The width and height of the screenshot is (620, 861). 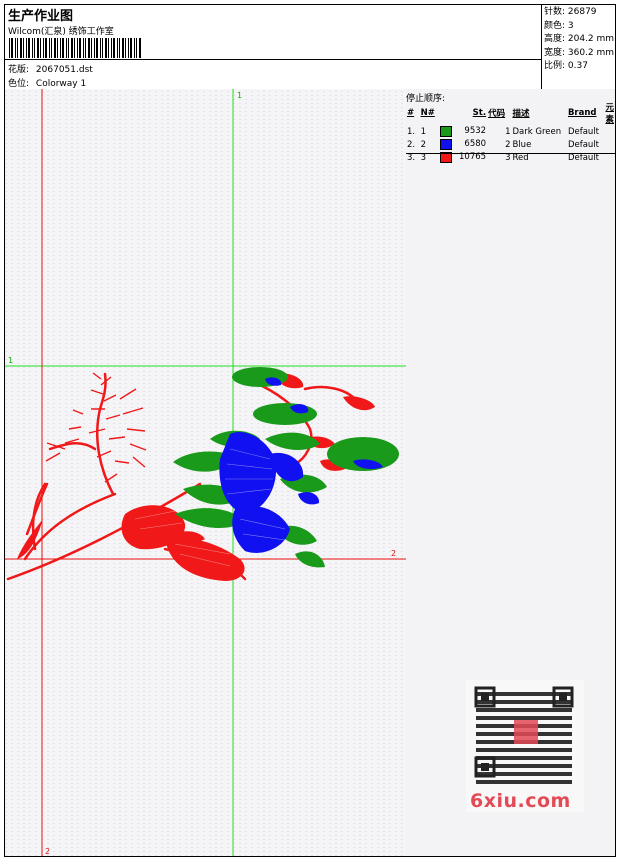 I want to click on row-code: 1, so click(x=508, y=131).